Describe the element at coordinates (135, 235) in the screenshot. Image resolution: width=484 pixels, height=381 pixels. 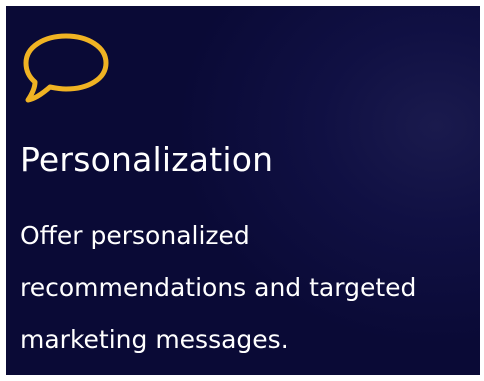
I see `description-line: Offer personalized` at that location.